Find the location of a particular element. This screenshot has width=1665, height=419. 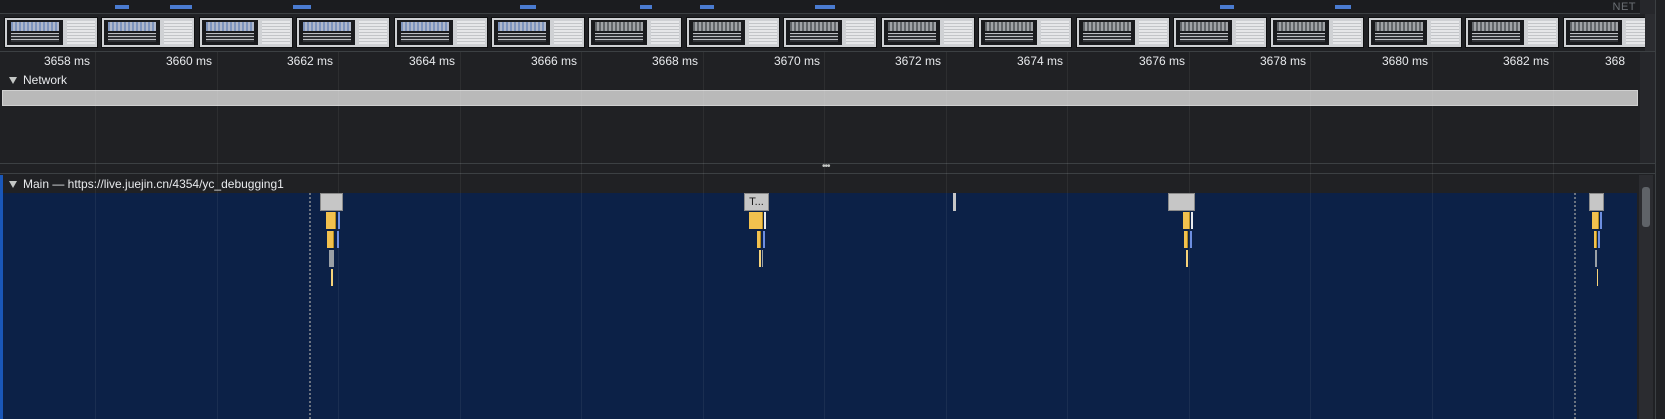

network-request-bar is located at coordinates (820, 98).